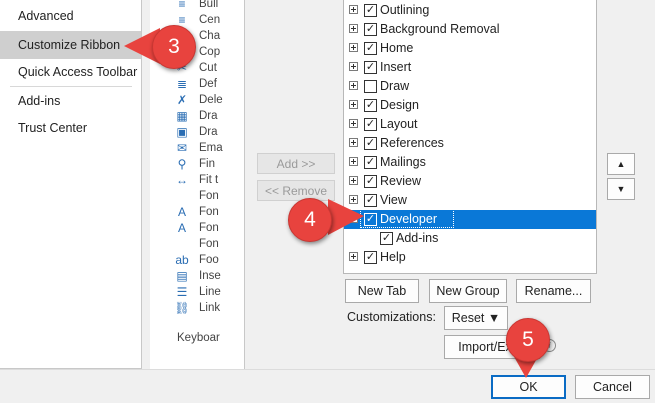 The image size is (655, 403). Describe the element at coordinates (470, 200) in the screenshot. I see `tree-row-view: ✓ View` at that location.